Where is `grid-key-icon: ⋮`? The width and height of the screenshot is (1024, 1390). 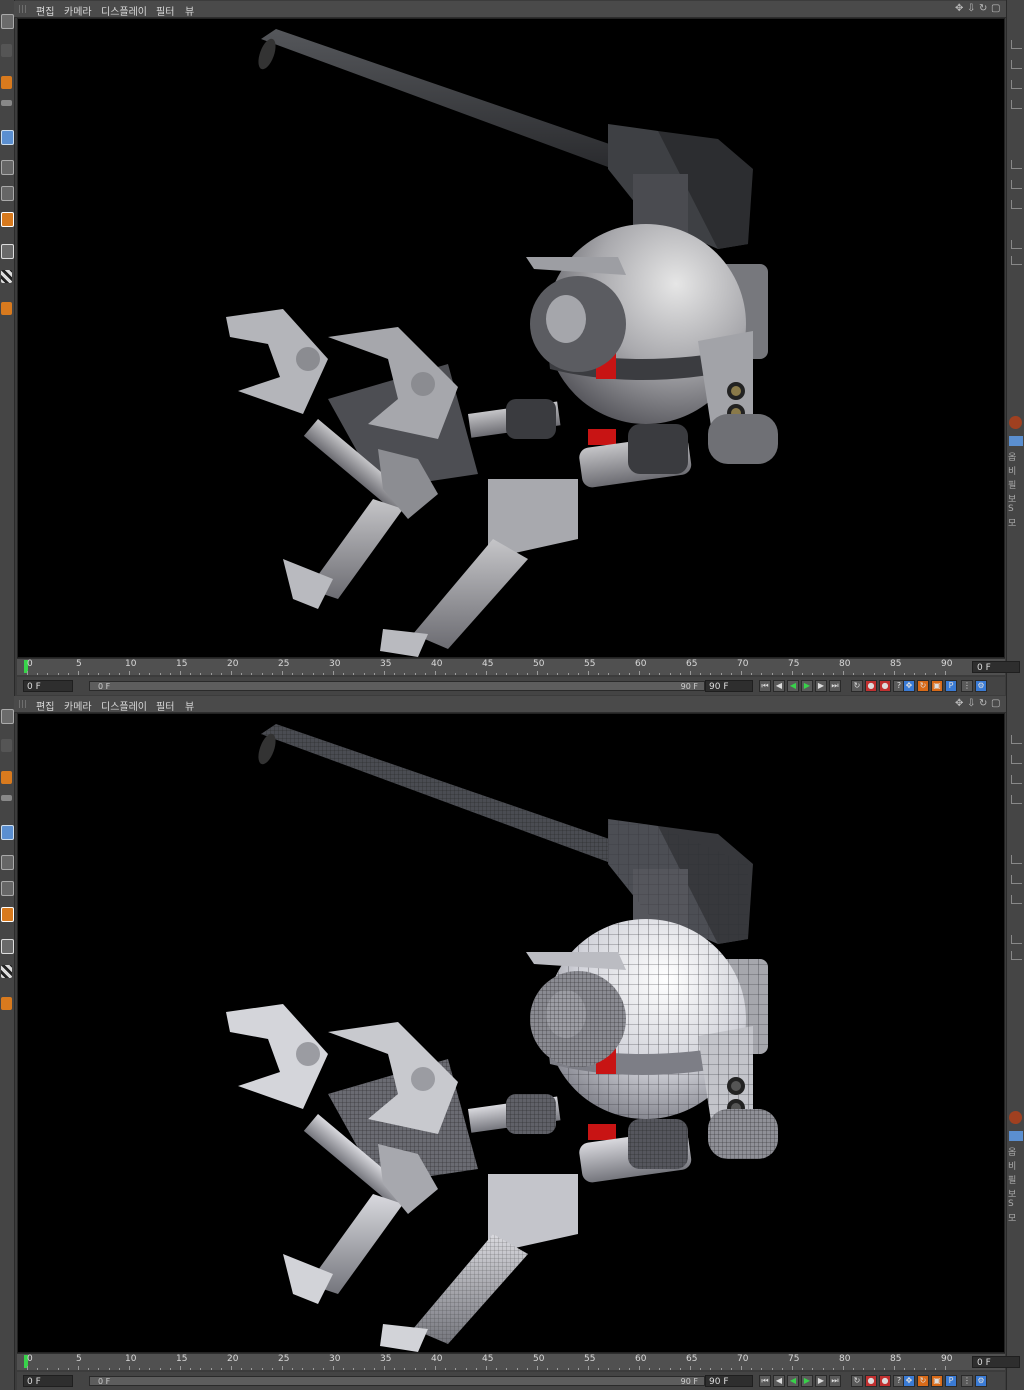
grid-key-icon: ⋮ is located at coordinates (967, 686).